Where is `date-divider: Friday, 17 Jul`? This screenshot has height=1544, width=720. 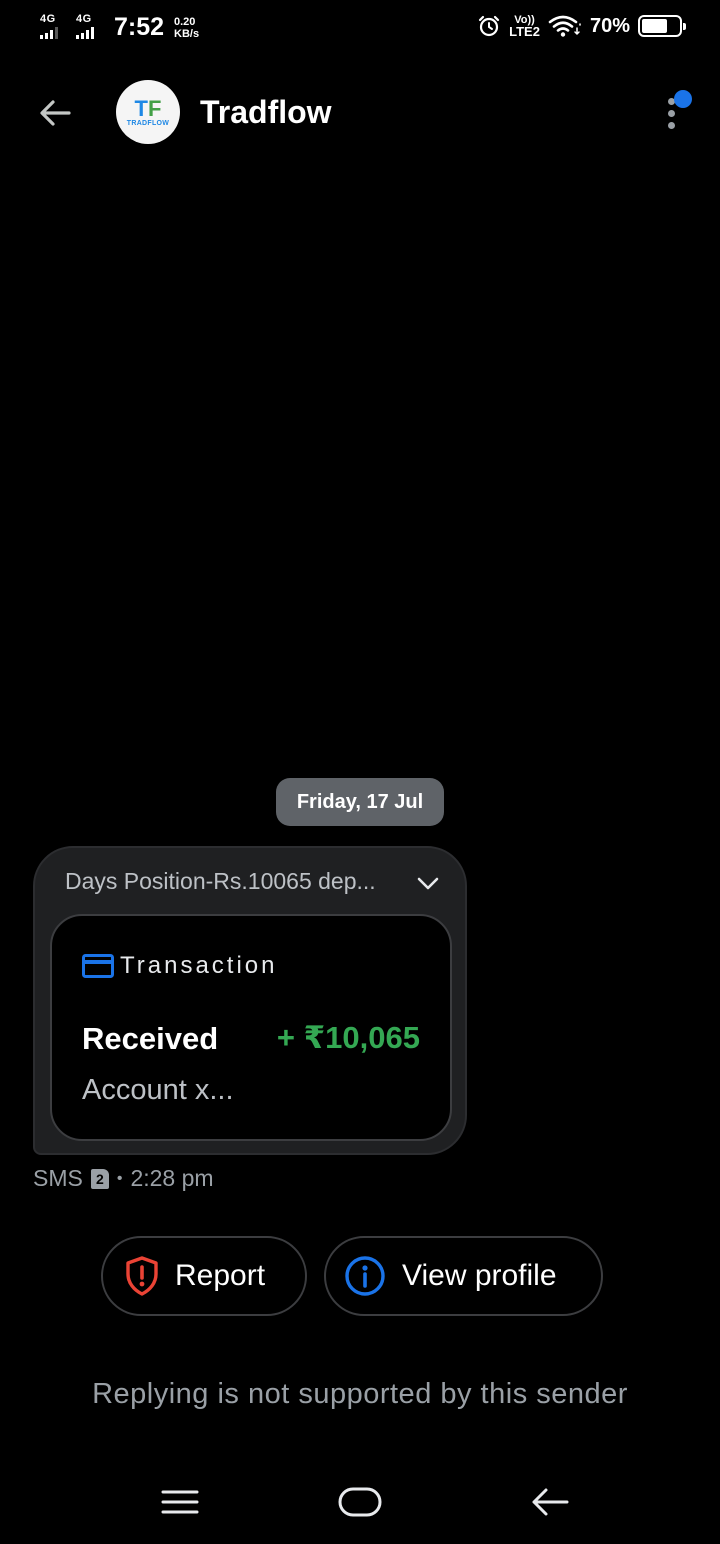 date-divider: Friday, 17 Jul is located at coordinates (360, 802).